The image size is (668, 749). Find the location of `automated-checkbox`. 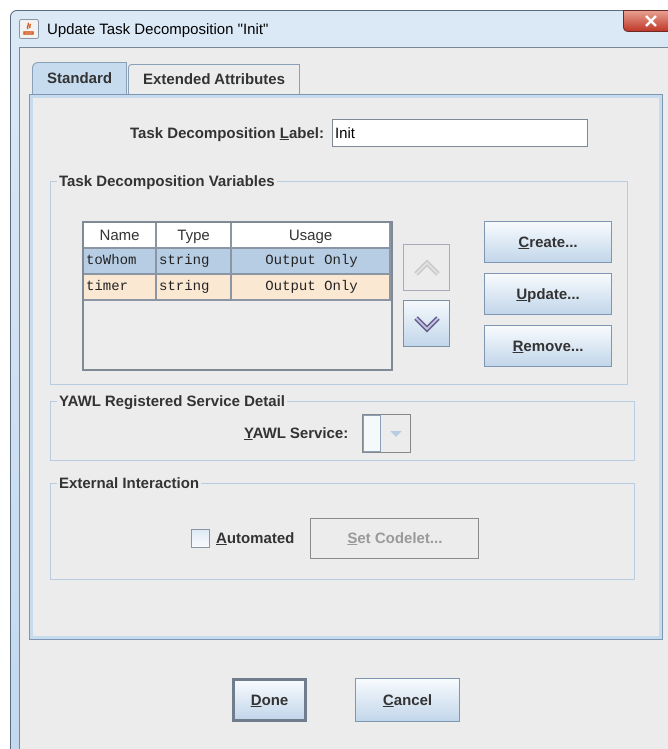

automated-checkbox is located at coordinates (200, 538).